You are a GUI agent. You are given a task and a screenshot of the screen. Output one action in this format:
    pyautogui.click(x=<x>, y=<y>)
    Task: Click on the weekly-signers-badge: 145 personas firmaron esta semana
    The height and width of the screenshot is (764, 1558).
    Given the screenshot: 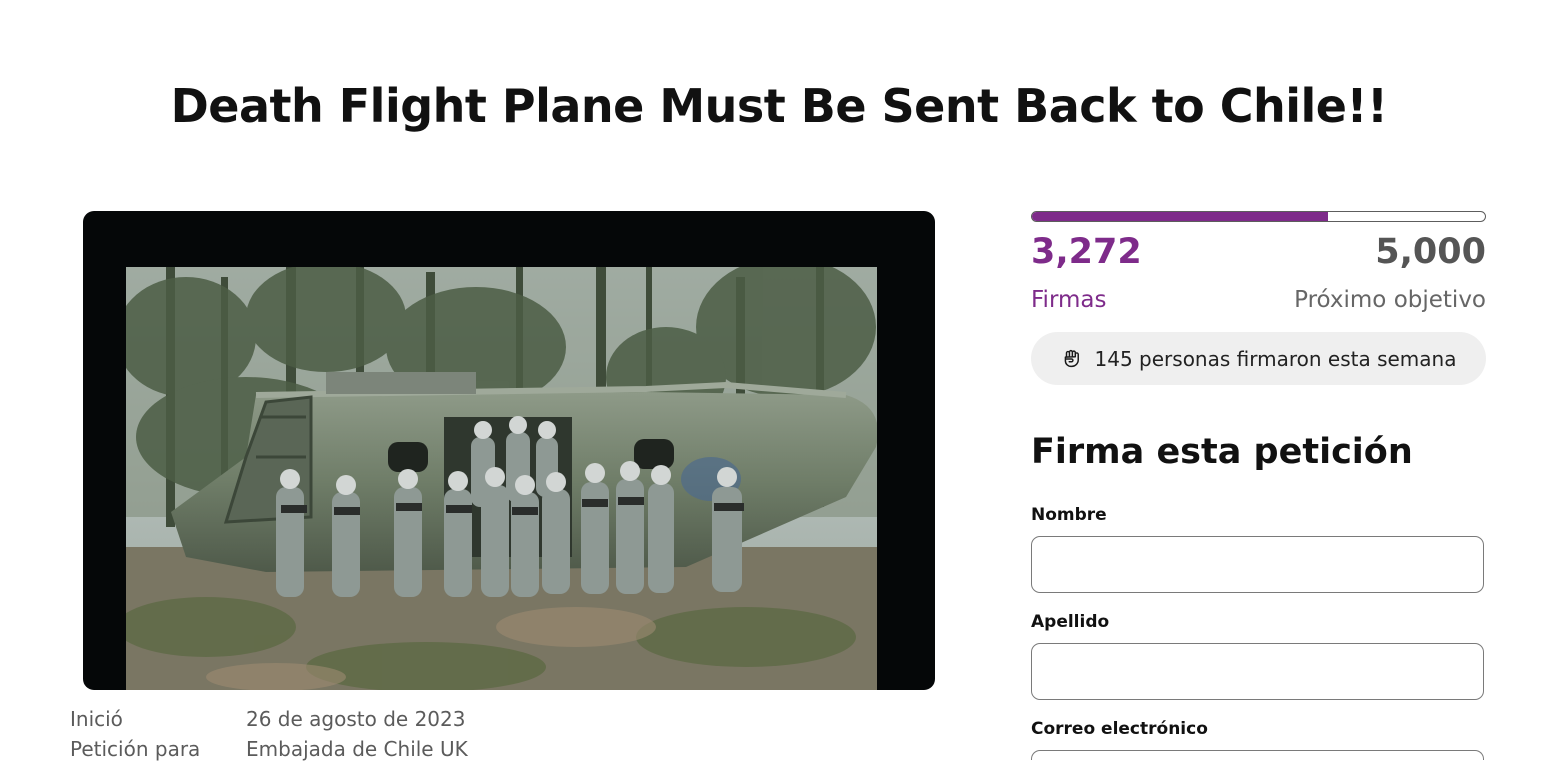 What is the action you would take?
    pyautogui.click(x=1258, y=358)
    